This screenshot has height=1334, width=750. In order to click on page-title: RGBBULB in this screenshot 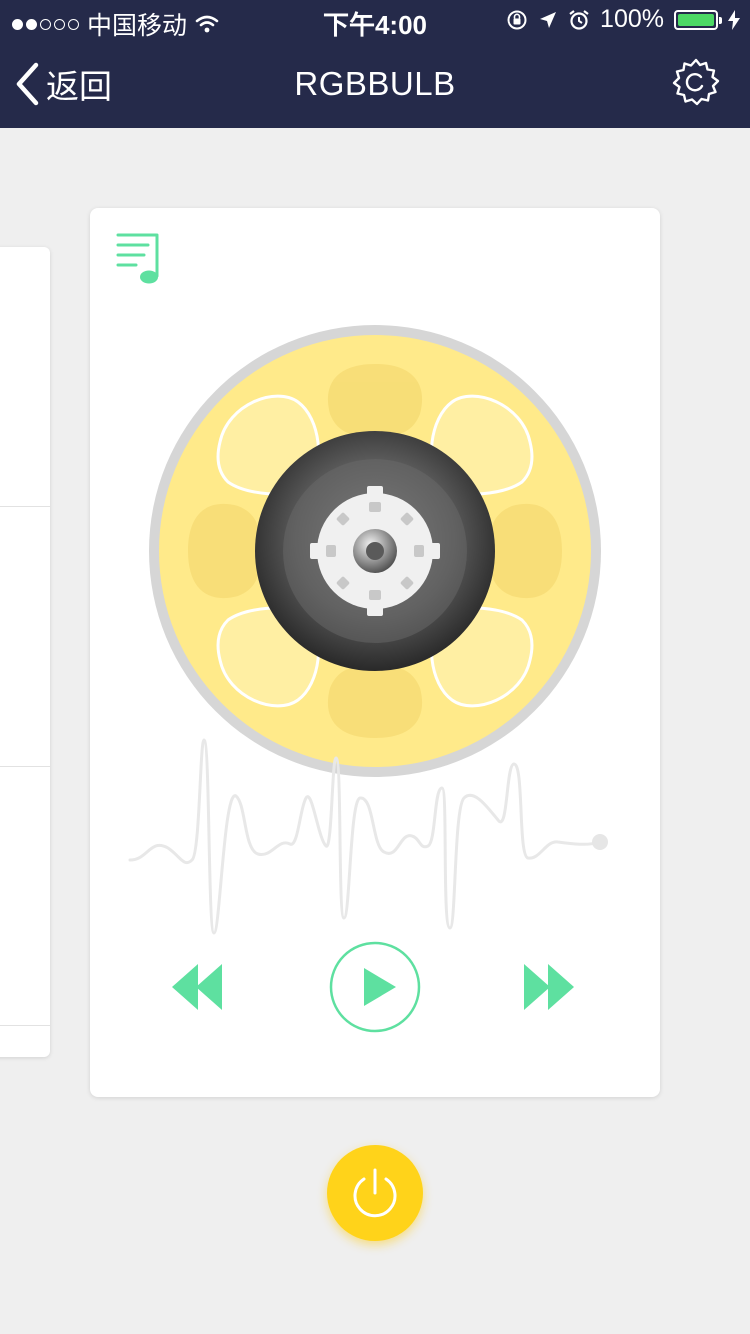, I will do `click(375, 83)`.